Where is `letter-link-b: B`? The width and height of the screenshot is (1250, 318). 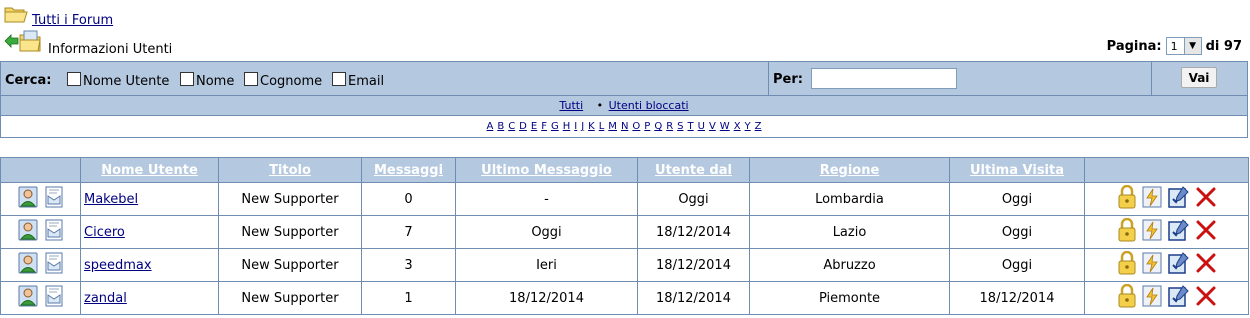 letter-link-b: B is located at coordinates (500, 126).